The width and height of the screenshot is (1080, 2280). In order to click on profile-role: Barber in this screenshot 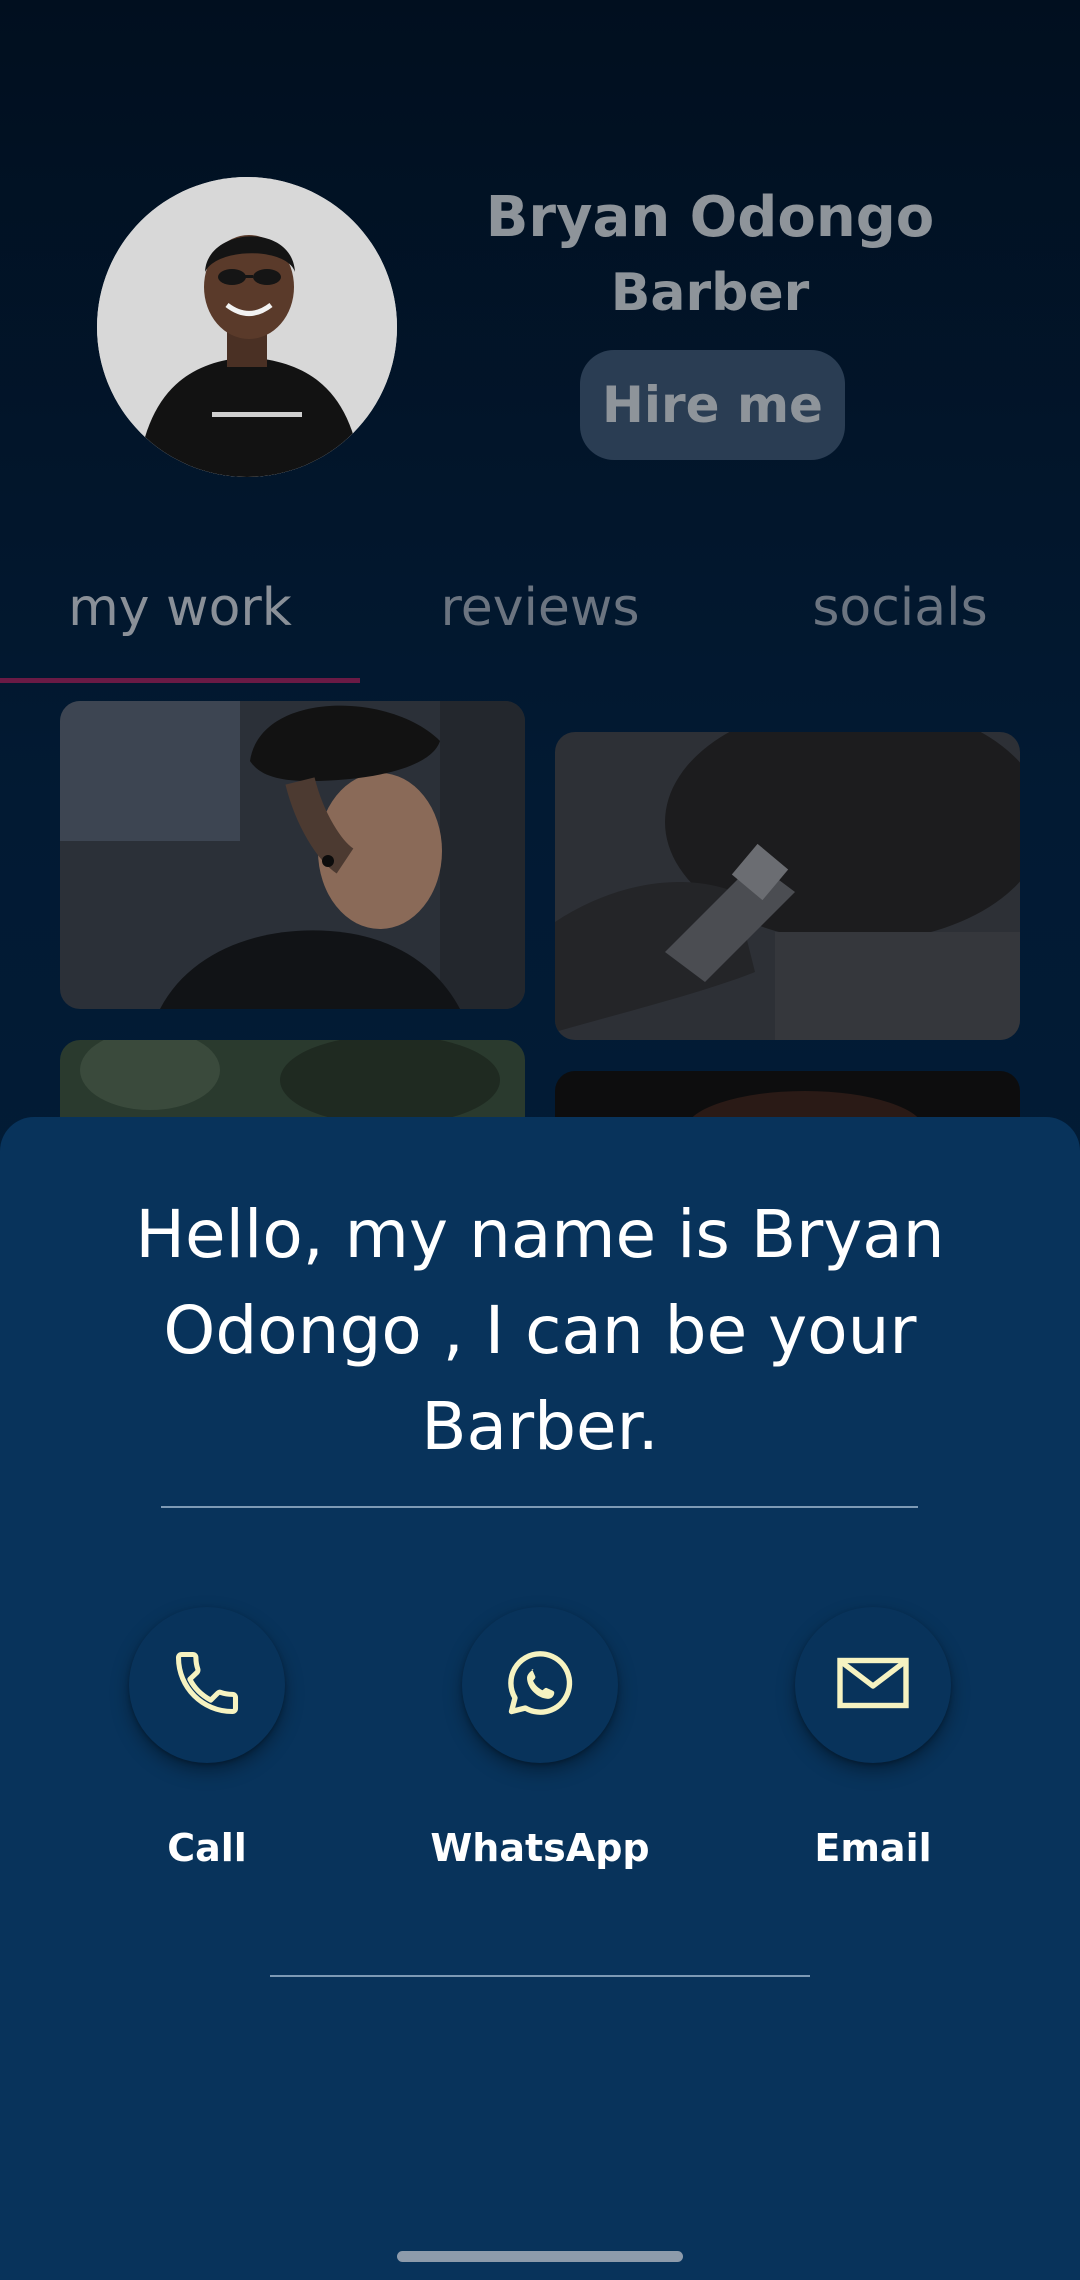, I will do `click(710, 293)`.